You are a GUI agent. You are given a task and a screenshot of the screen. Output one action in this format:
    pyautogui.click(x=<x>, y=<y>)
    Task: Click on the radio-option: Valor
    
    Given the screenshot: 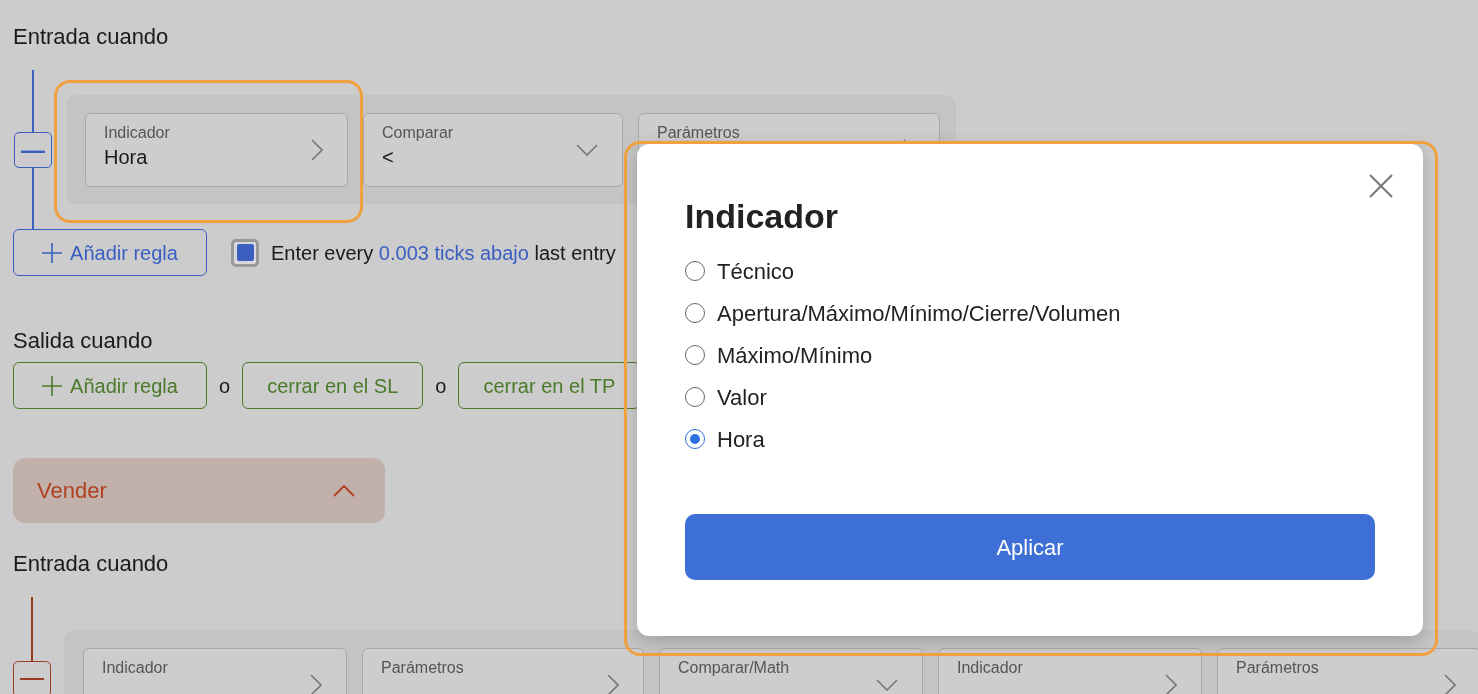 What is the action you would take?
    pyautogui.click(x=1030, y=397)
    